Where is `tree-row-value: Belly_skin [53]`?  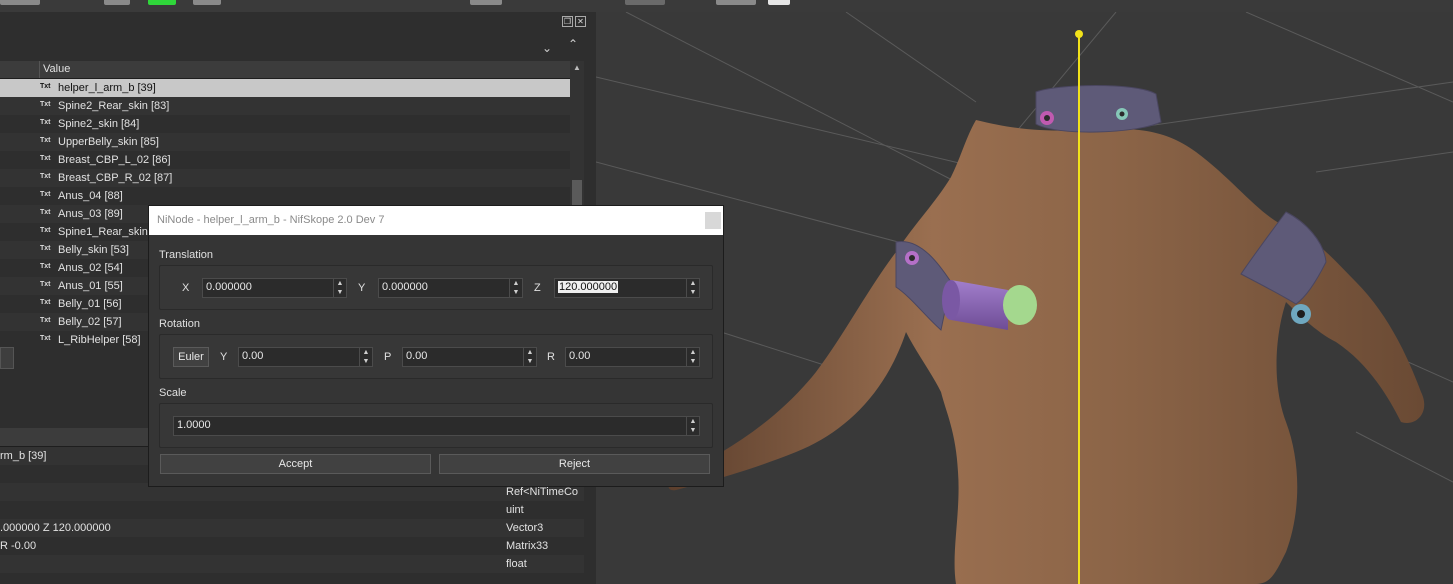
tree-row-value: Belly_skin [53] is located at coordinates (93, 250).